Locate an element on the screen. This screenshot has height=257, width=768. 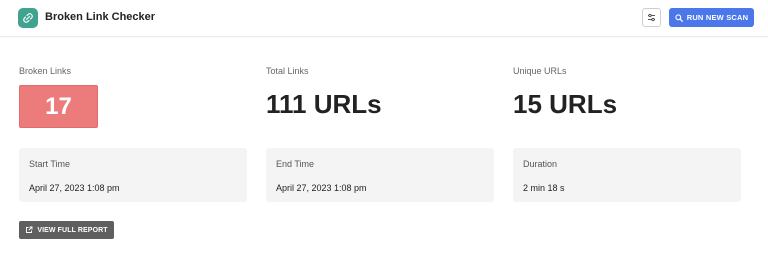
search-icon is located at coordinates (679, 17).